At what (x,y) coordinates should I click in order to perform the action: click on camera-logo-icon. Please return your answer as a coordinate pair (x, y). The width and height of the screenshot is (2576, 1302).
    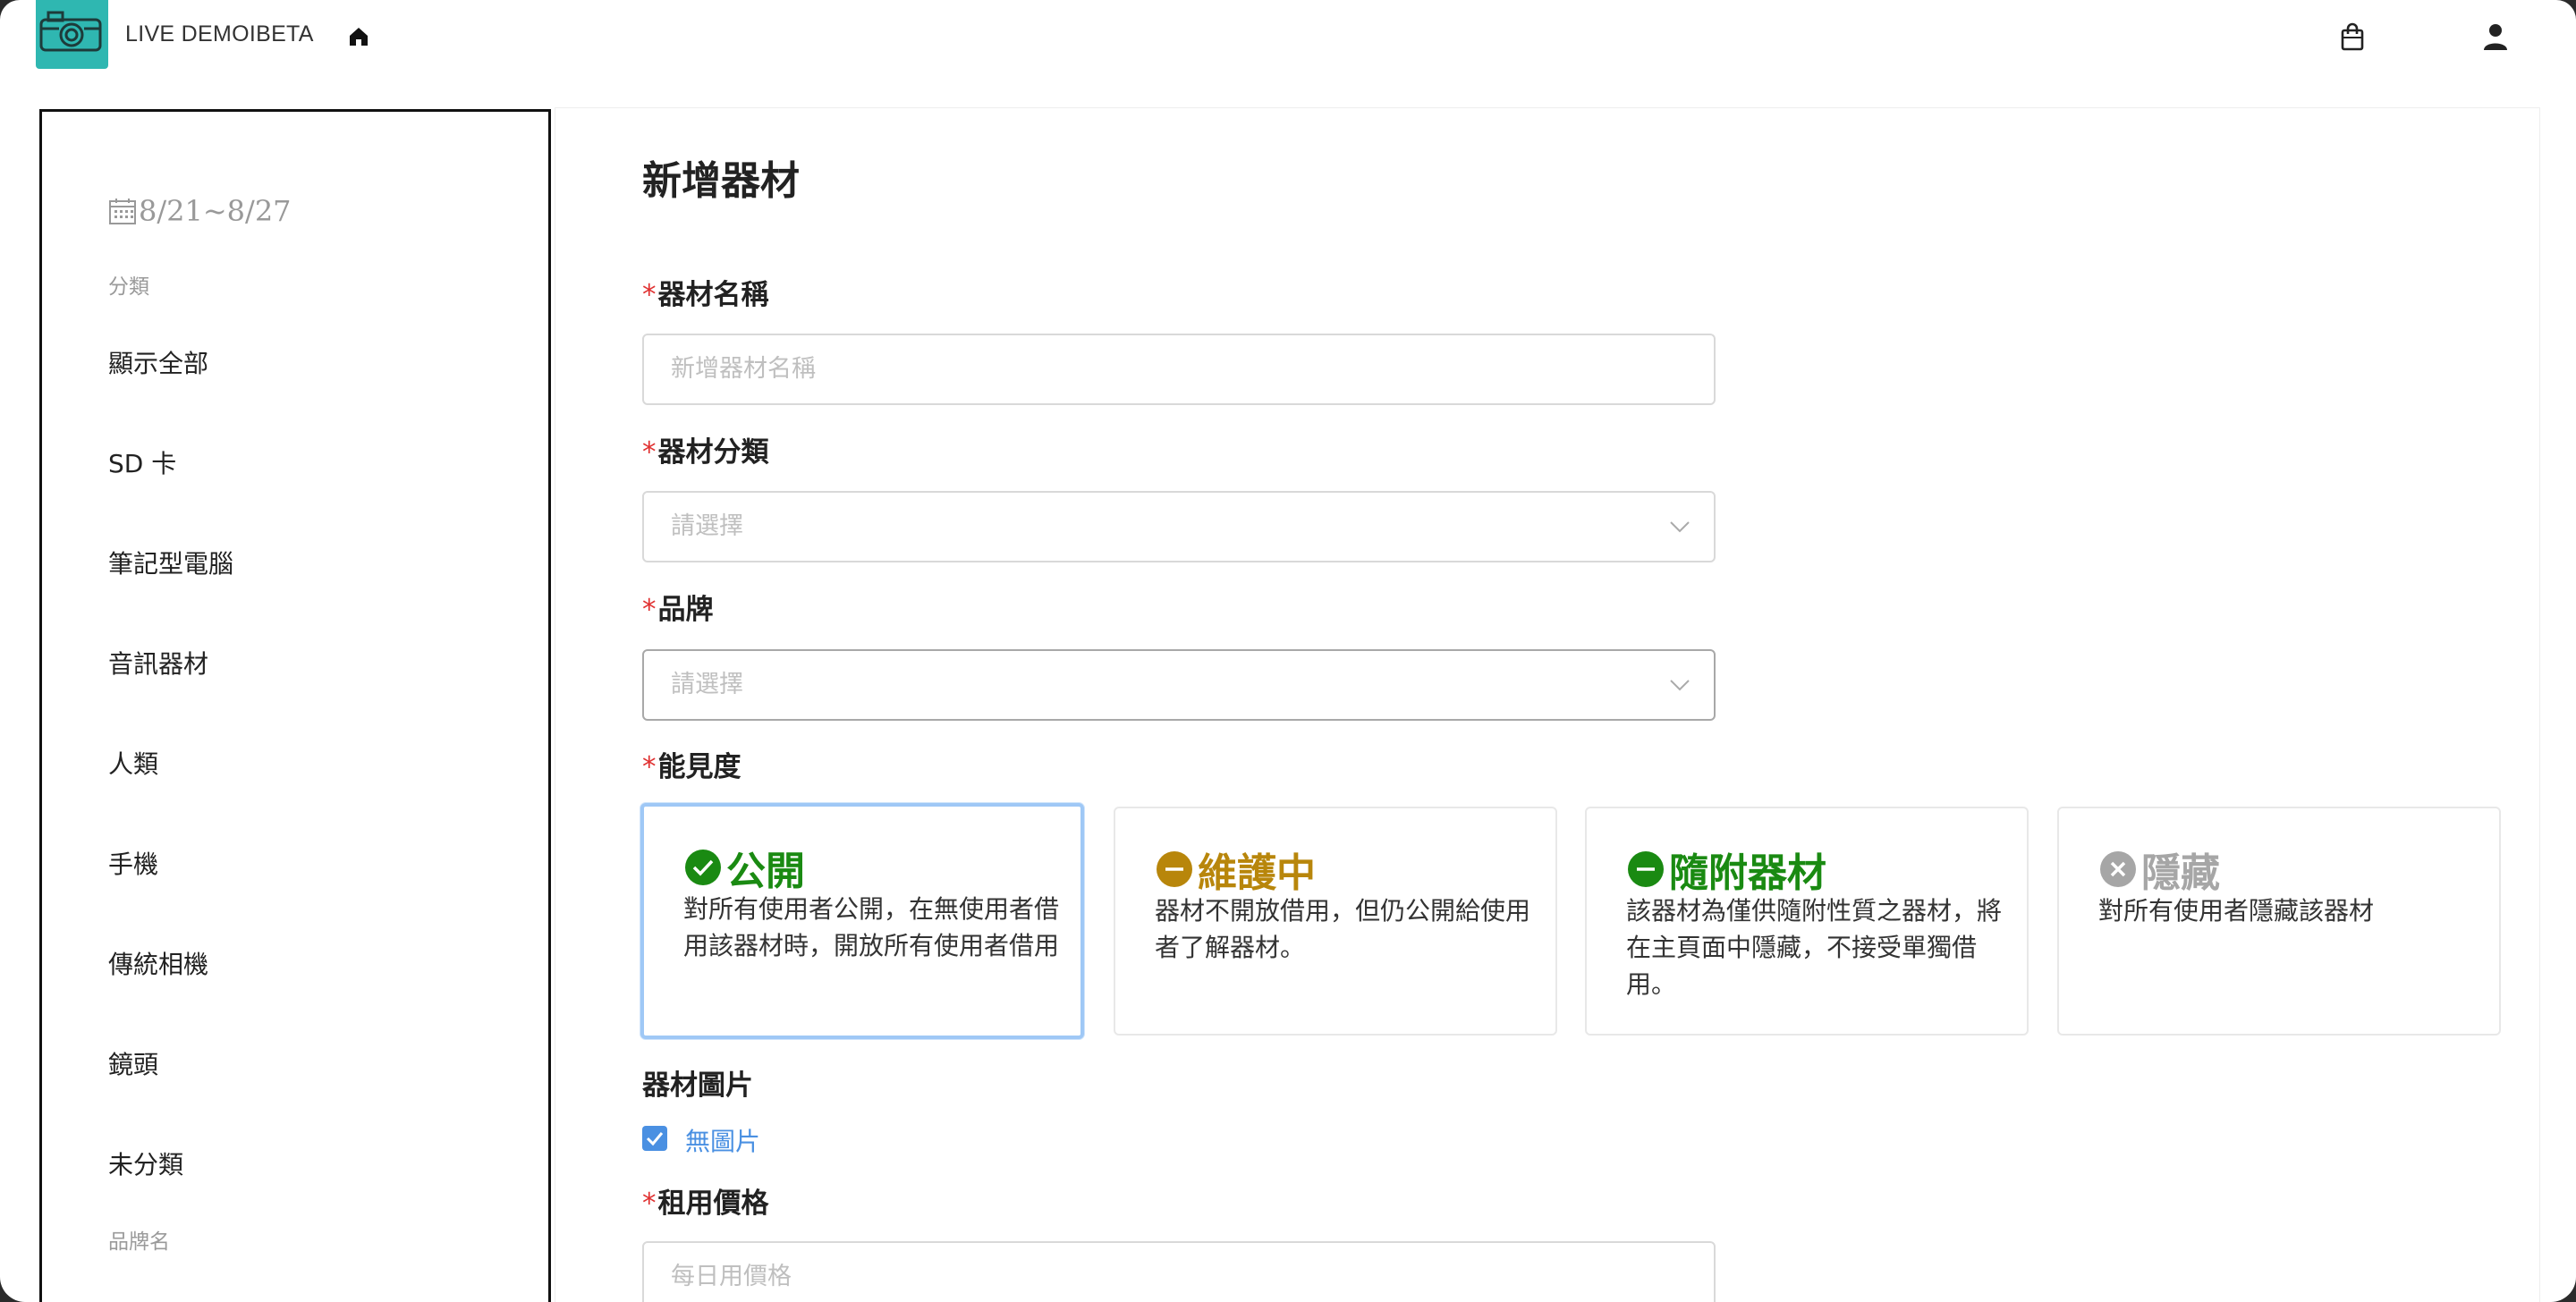
    Looking at the image, I should click on (72, 34).